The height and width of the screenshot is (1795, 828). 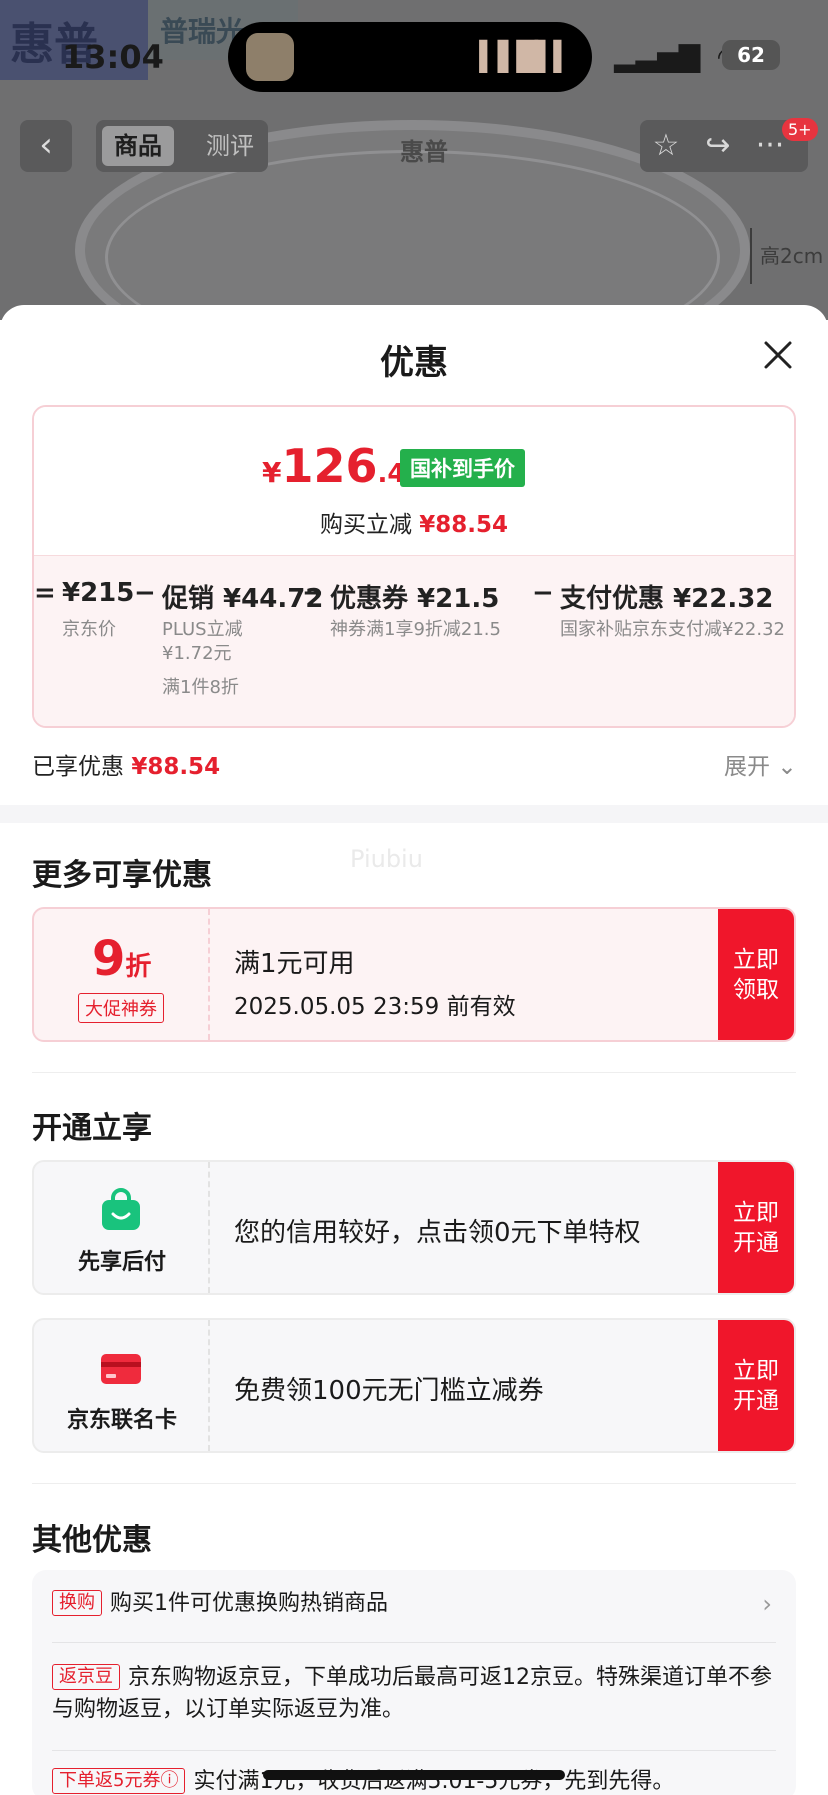 I want to click on other-offer-tag: 返京豆, so click(x=86, y=1677).